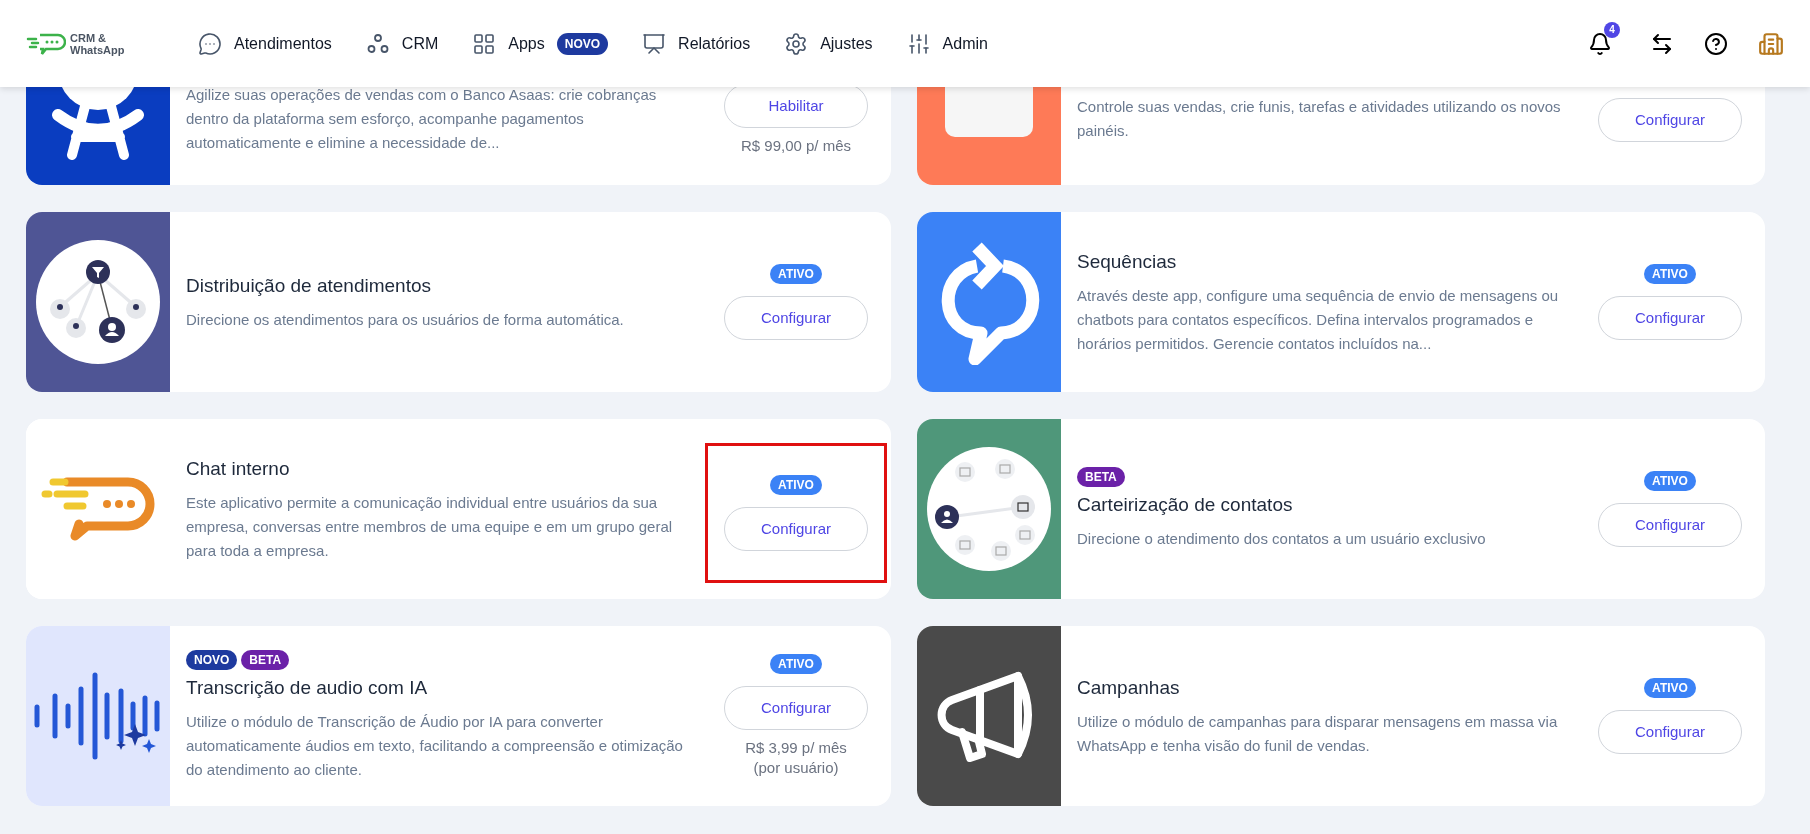 This screenshot has height=834, width=1810. Describe the element at coordinates (1129, 687) in the screenshot. I see `app-title: Campanhas` at that location.